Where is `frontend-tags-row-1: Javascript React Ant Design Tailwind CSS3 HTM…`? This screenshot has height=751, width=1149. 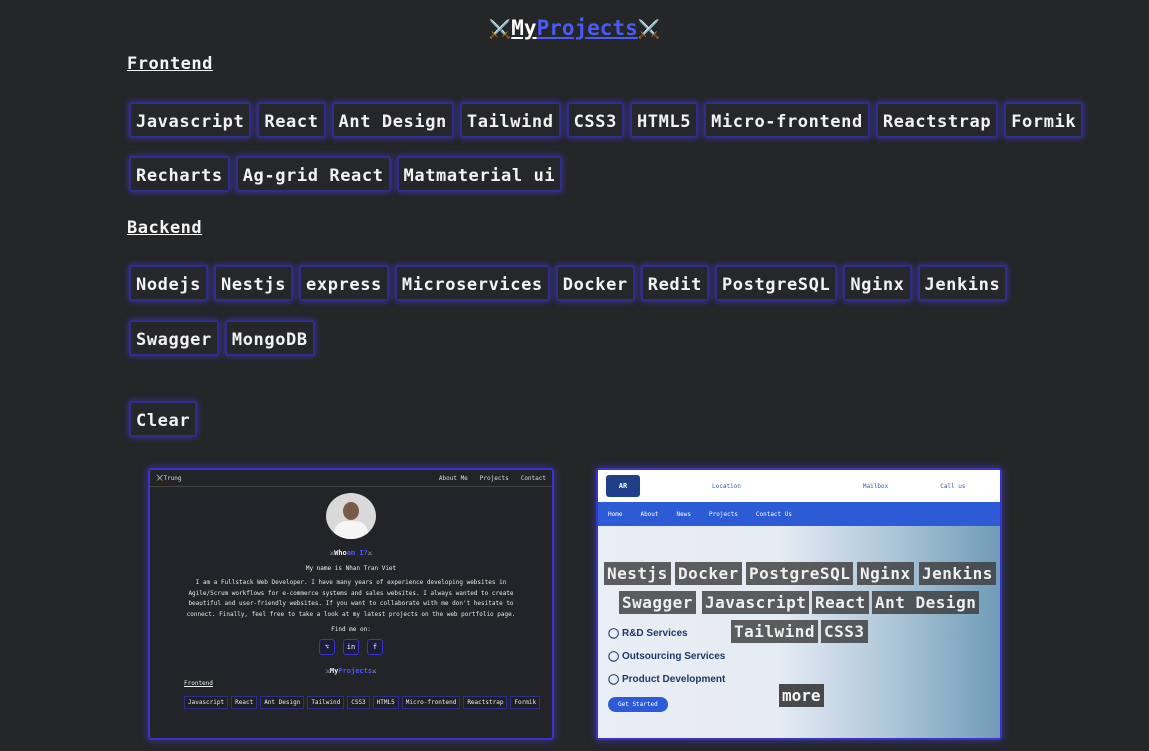
frontend-tags-row-1: Javascript React Ant Design Tailwind CSS3 HTM… is located at coordinates (606, 120).